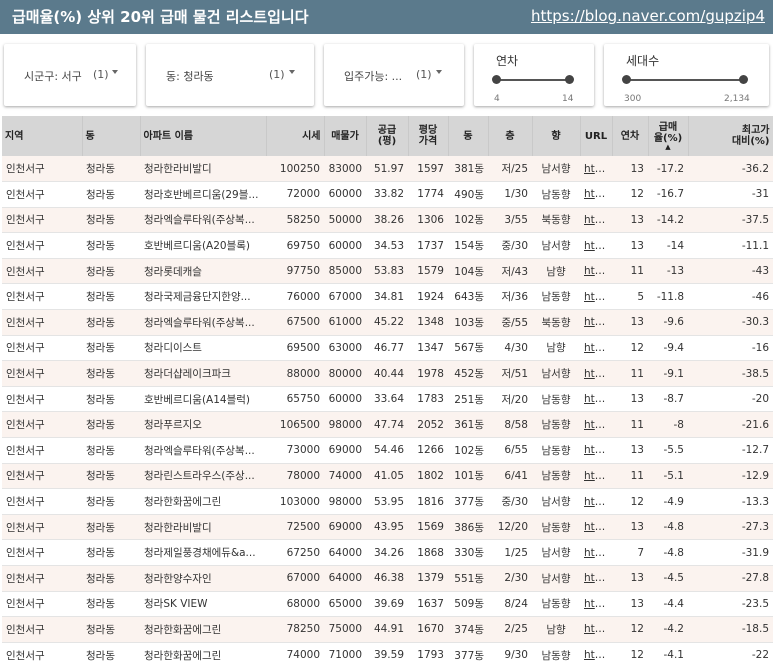 This screenshot has height=666, width=773. Describe the element at coordinates (596, 136) in the screenshot. I see `col-header-url: URL` at that location.